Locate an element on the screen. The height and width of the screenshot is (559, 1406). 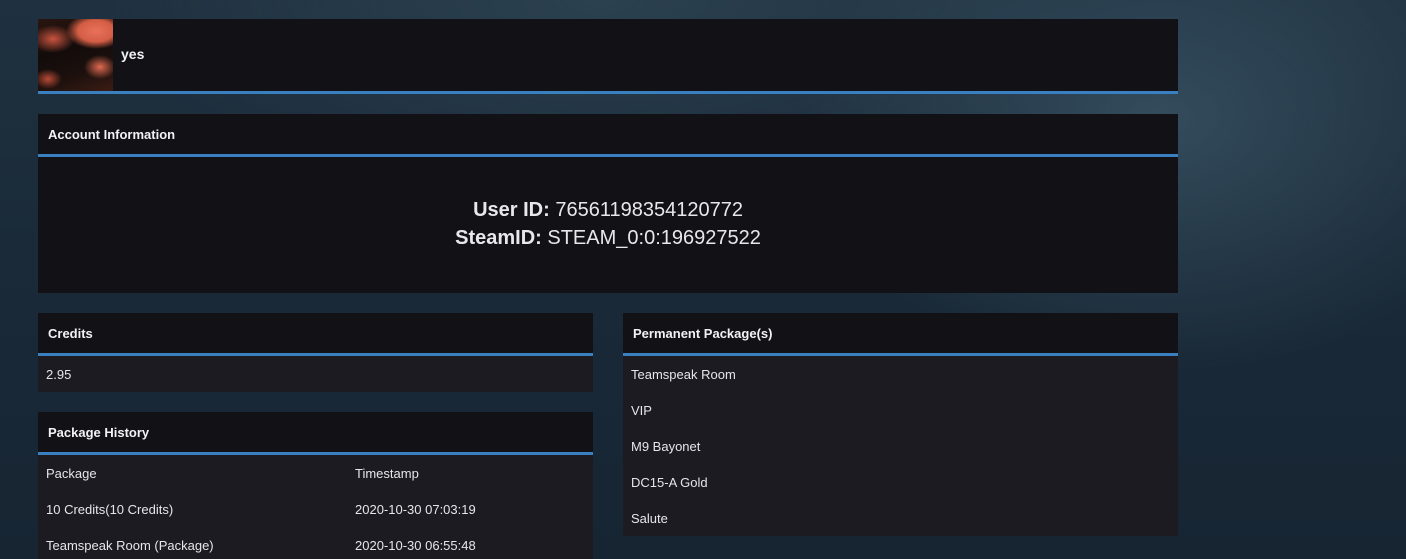
list-item: Salute is located at coordinates (649, 518).